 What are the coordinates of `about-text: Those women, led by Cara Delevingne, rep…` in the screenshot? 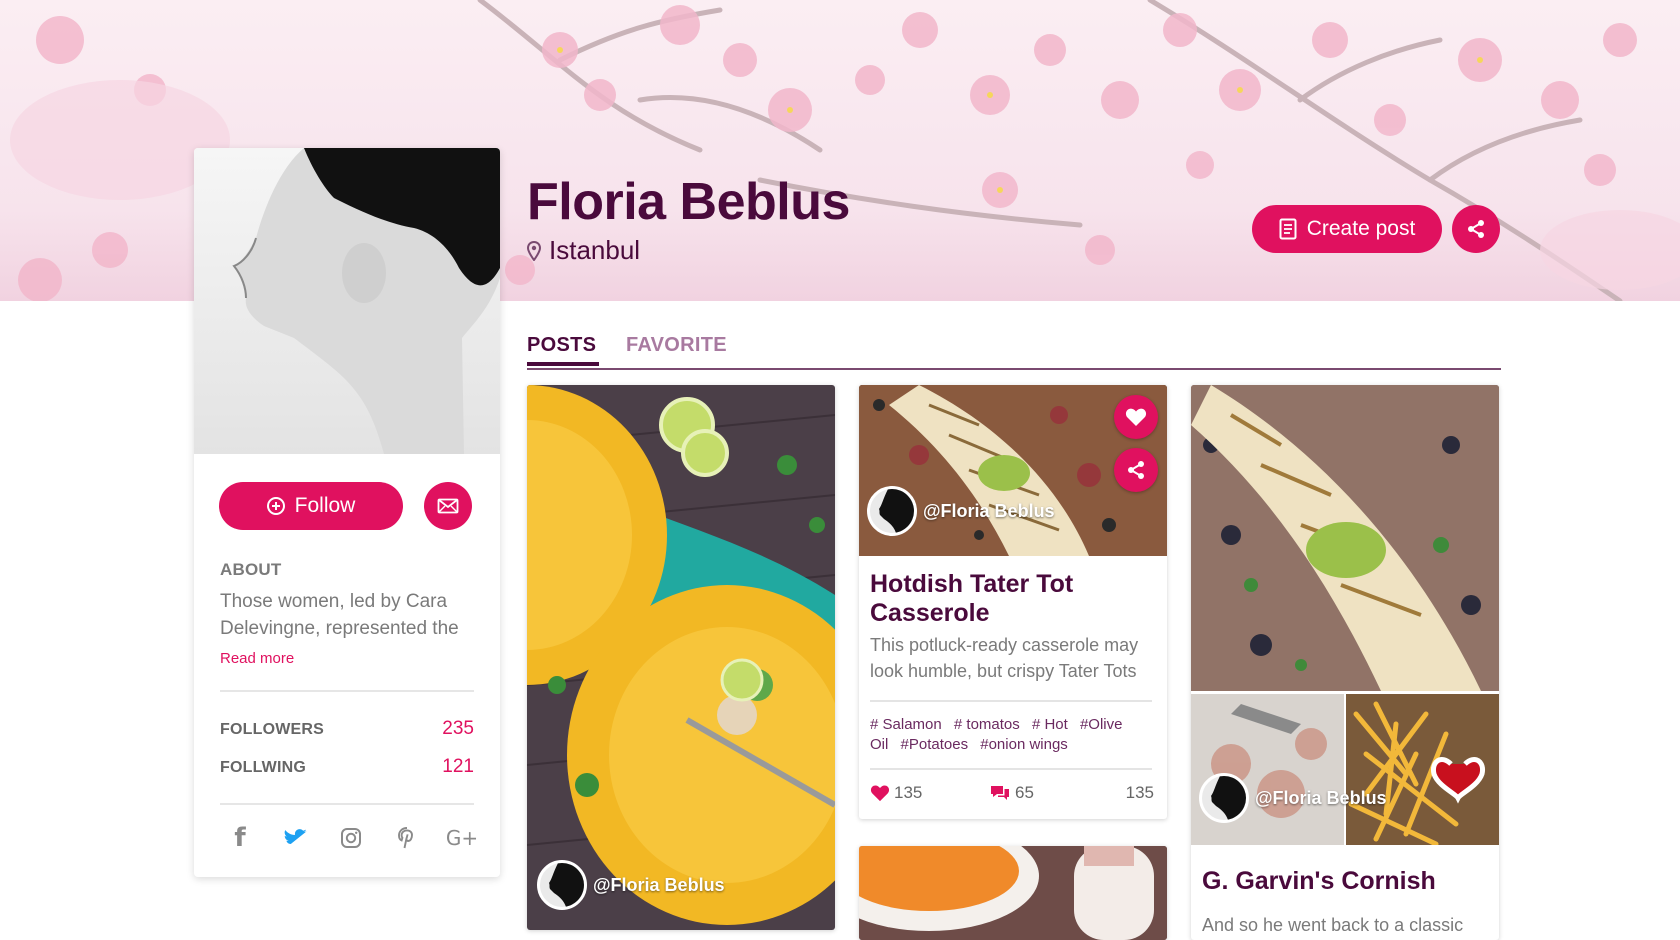 It's located at (339, 615).